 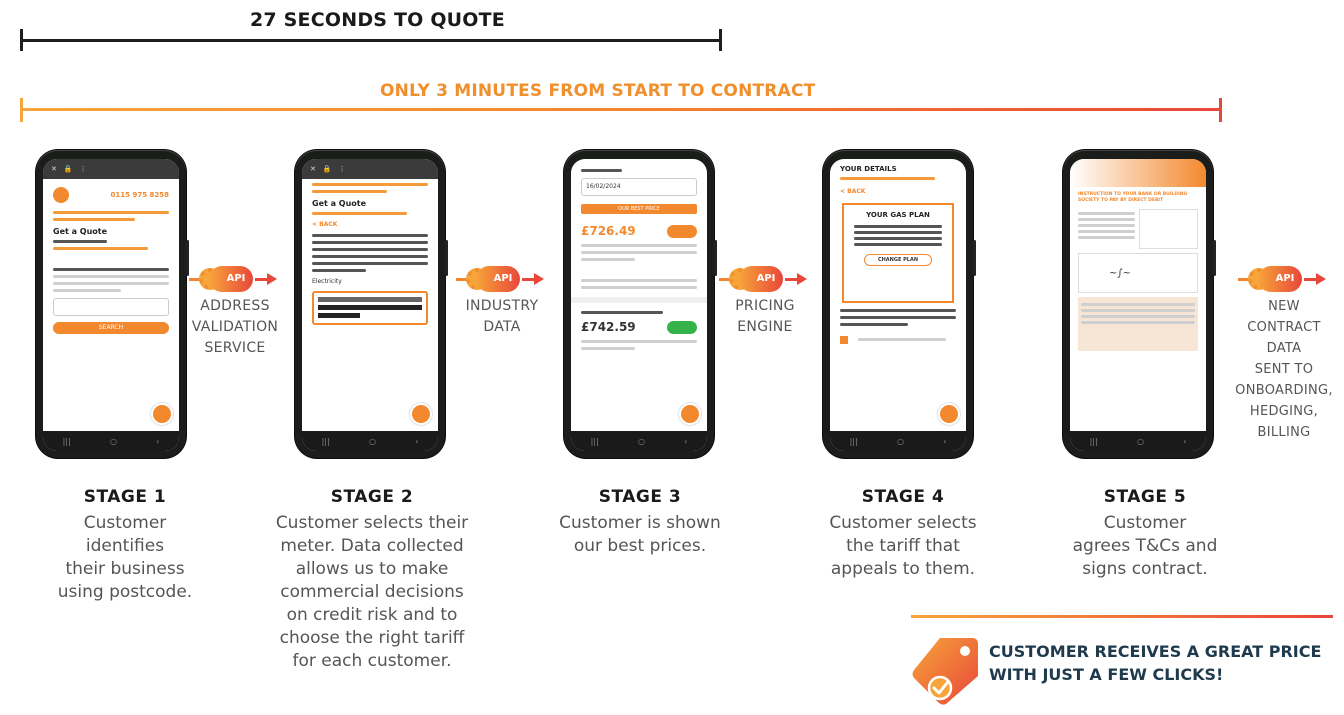 I want to click on quote-timeline-start-cap, so click(x=21, y=40).